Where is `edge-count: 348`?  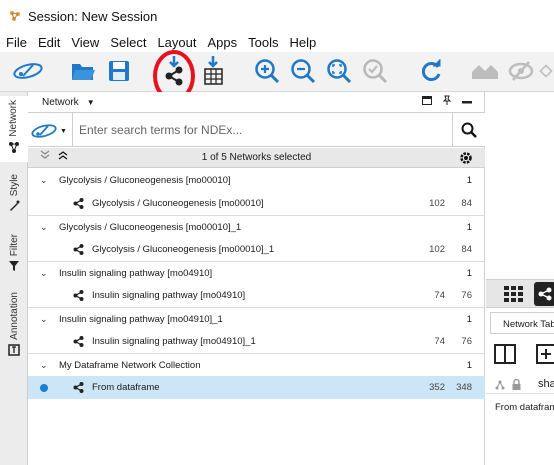
edge-count: 348 is located at coordinates (464, 387).